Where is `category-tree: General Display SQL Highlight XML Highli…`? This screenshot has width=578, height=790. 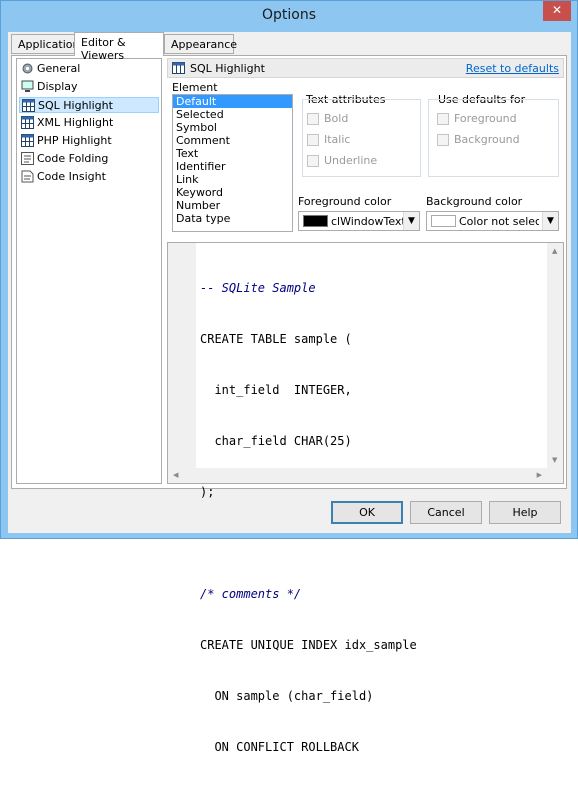
category-tree: General Display SQL Highlight XML Highli… is located at coordinates (89, 271).